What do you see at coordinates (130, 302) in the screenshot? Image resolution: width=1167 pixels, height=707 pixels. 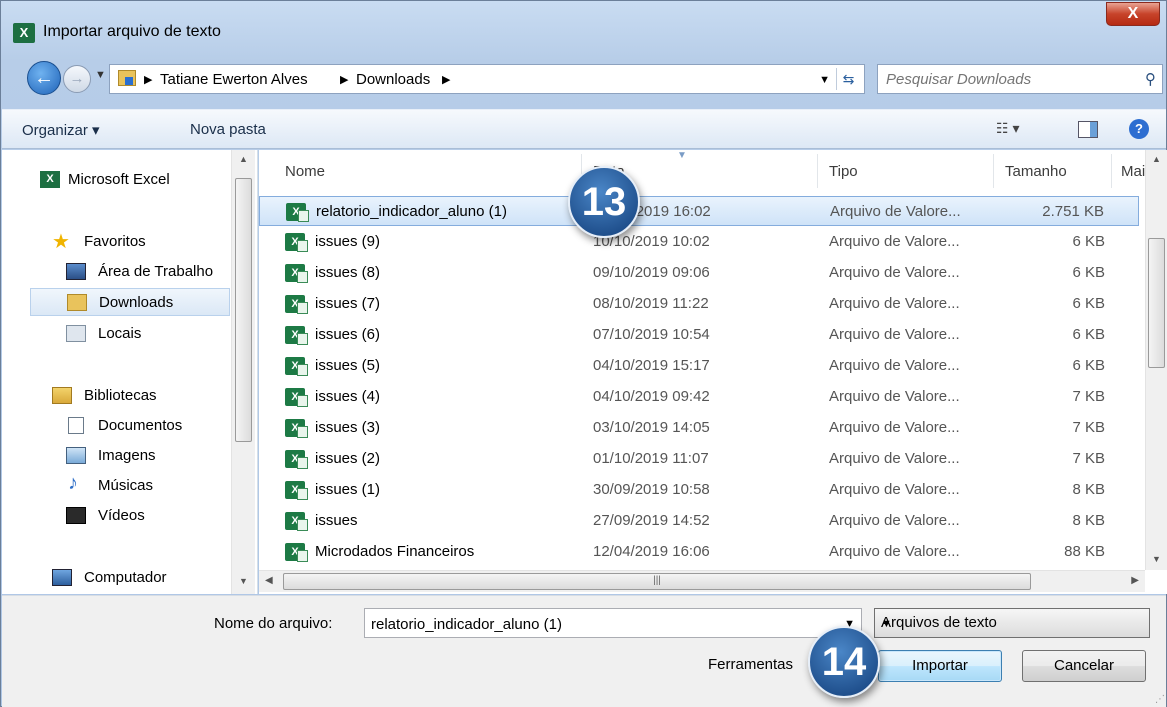 I see `sidebar-item-downloads: Downloads` at bounding box center [130, 302].